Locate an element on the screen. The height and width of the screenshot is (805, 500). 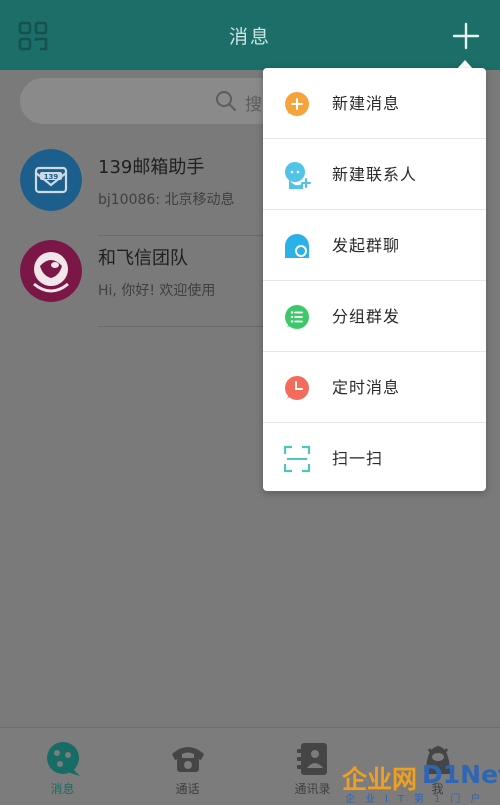
search-icon is located at coordinates (226, 101).